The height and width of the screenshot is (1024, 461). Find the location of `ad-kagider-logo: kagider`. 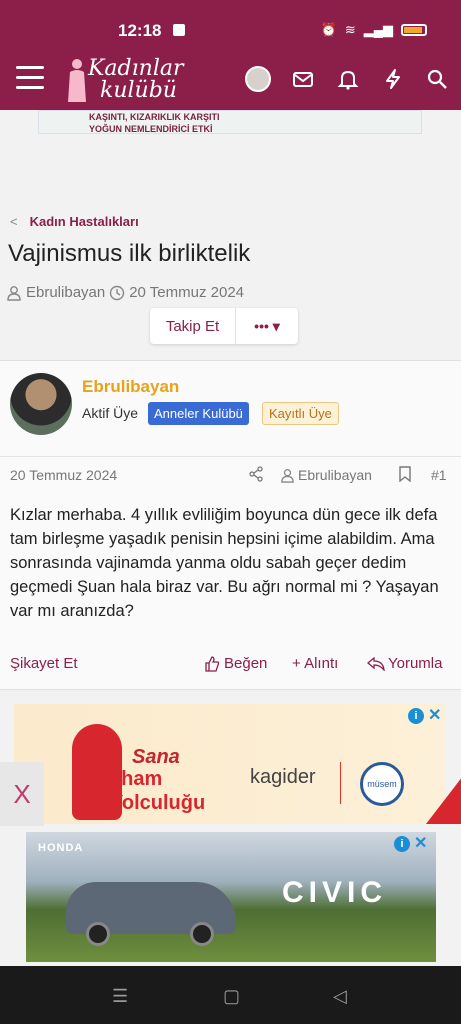

ad-kagider-logo: kagider is located at coordinates (283, 777).